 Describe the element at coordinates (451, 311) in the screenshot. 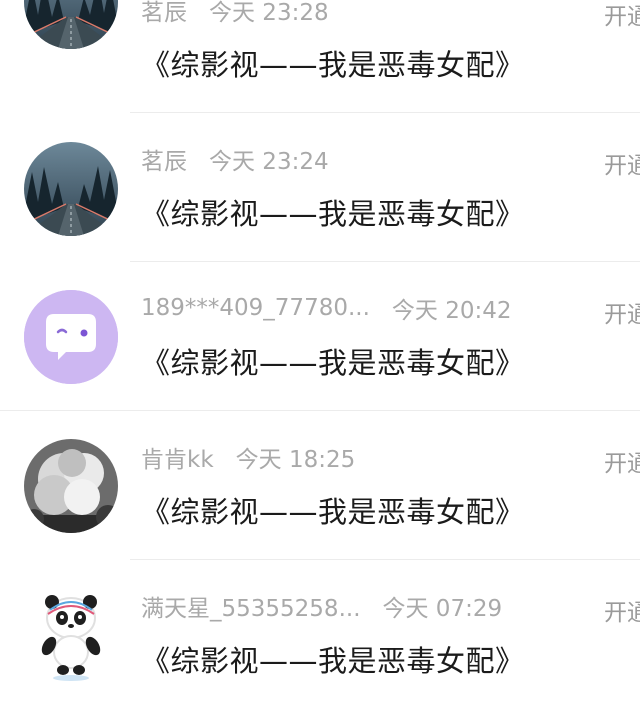

I see `timestamp: 今天 20:42` at that location.